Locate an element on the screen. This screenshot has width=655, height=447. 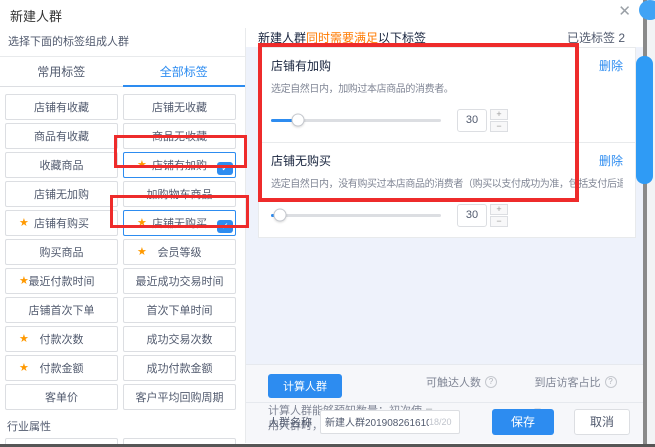
close-icon: ✕ is located at coordinates (624, 11).